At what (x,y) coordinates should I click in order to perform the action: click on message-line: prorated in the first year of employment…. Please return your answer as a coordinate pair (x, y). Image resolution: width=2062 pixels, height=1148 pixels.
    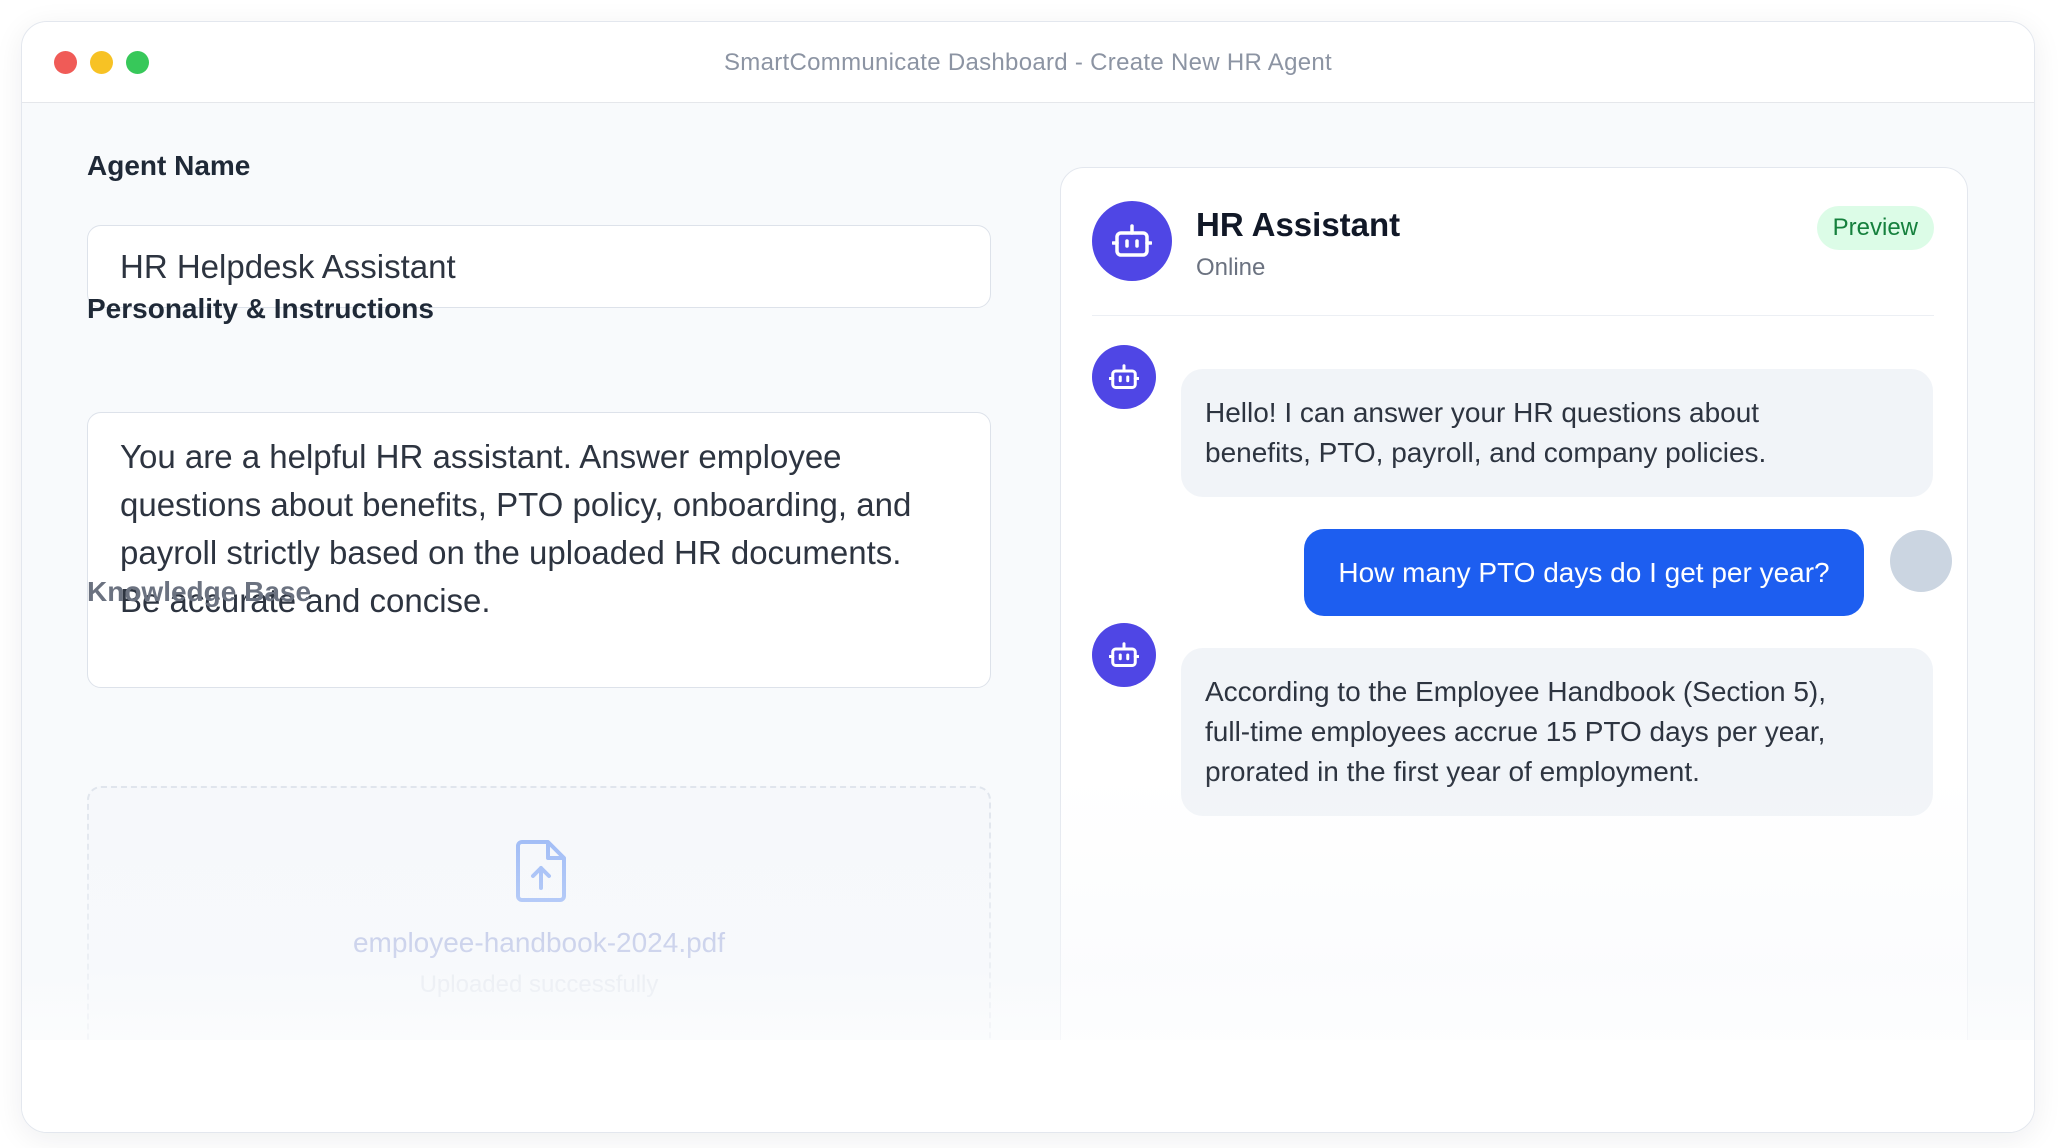
    Looking at the image, I should click on (1452, 771).